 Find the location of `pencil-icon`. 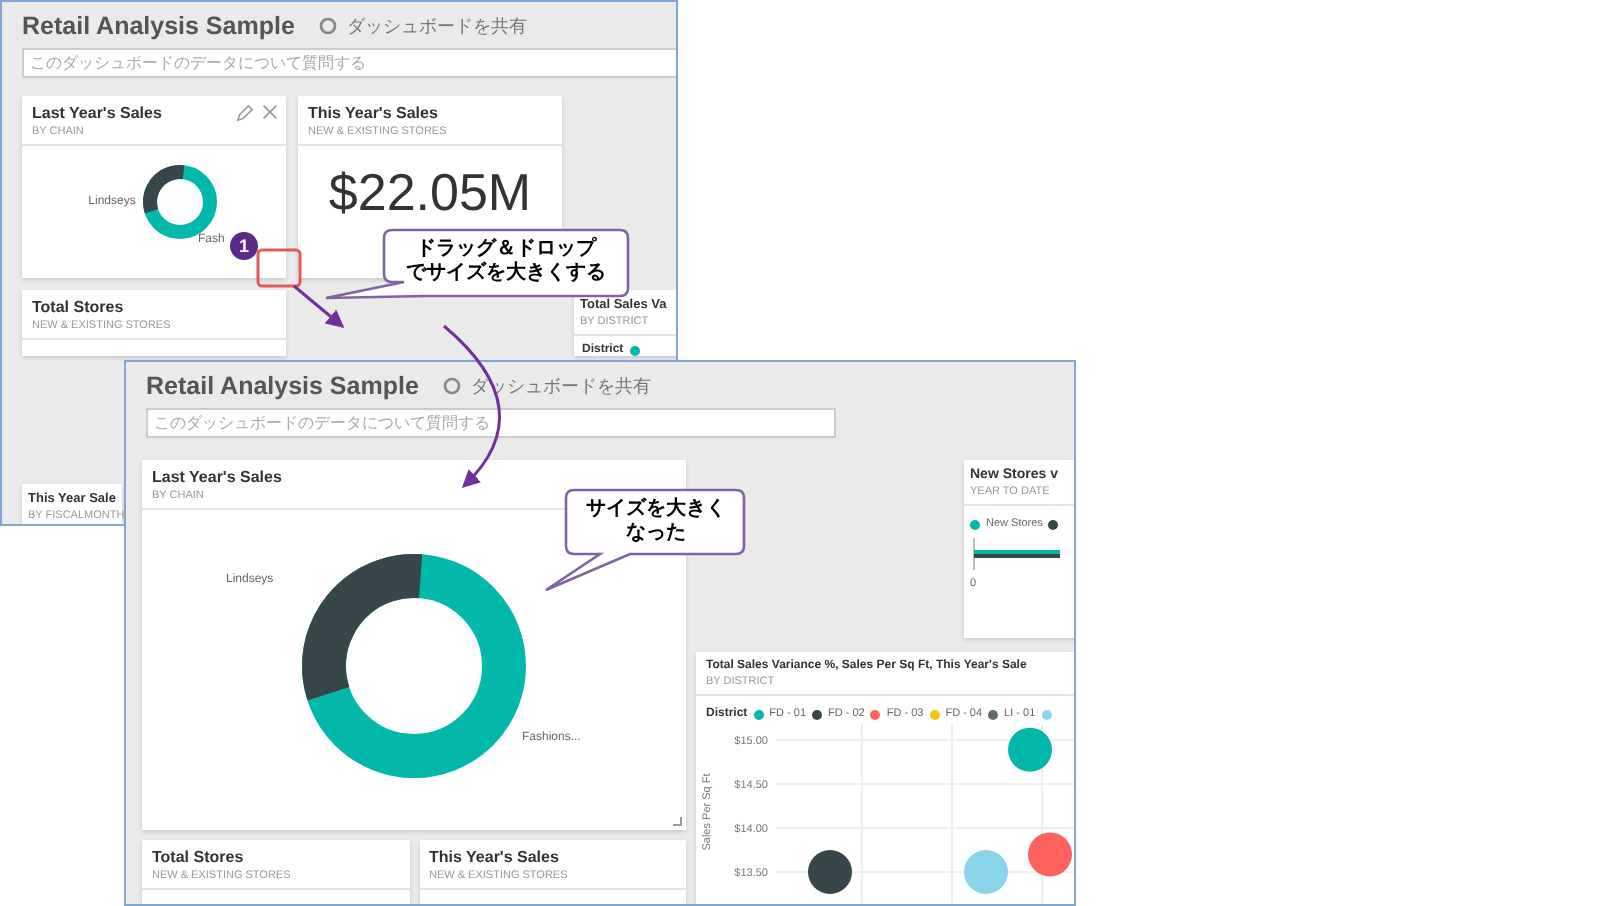

pencil-icon is located at coordinates (245, 113).